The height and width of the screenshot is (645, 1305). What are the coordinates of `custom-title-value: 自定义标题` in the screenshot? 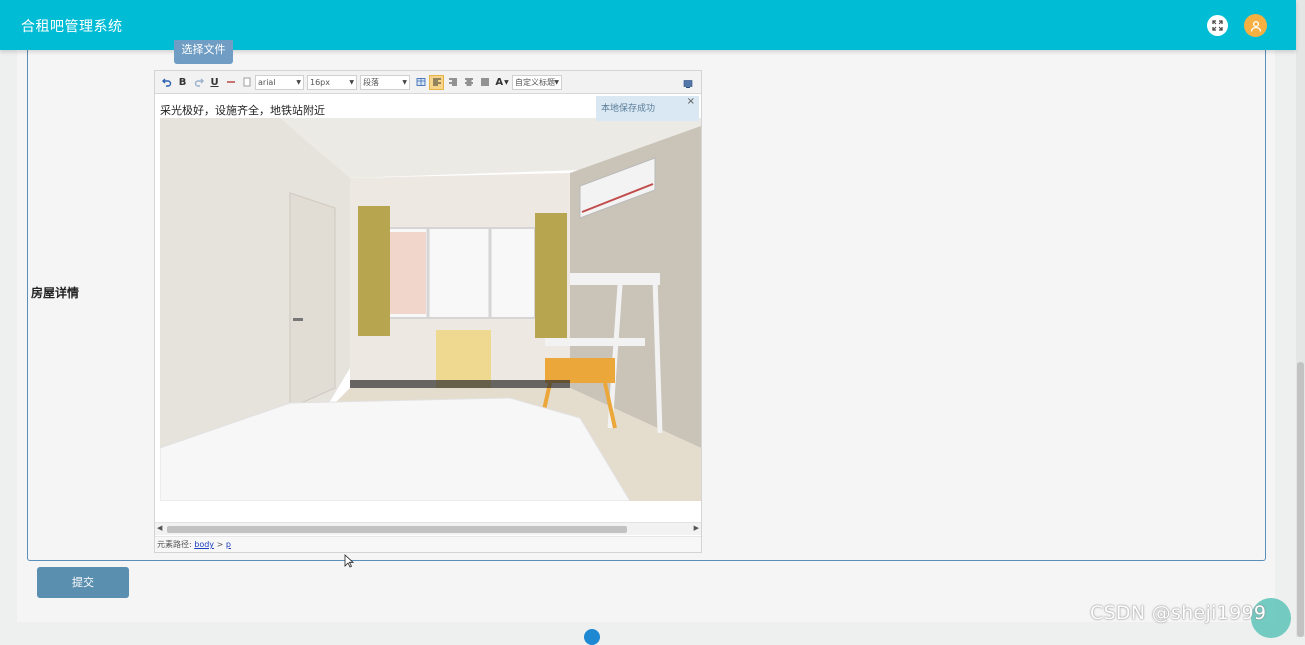 It's located at (535, 82).